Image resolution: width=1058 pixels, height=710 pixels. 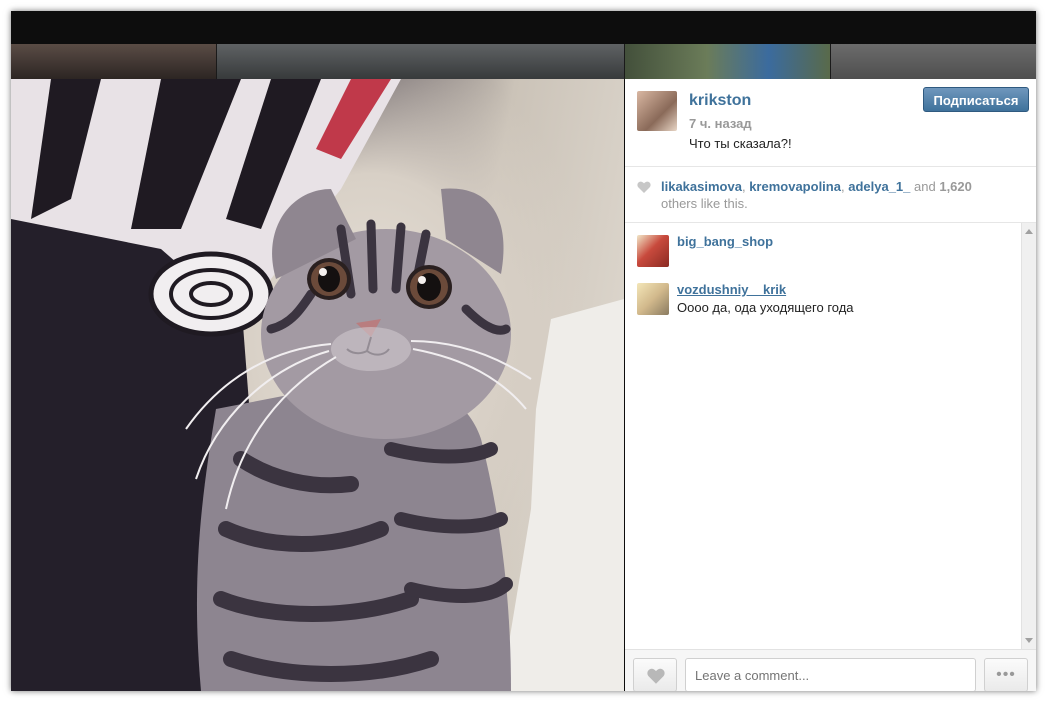 What do you see at coordinates (720, 123) in the screenshot?
I see `post-timestamp: 7 ч. назад` at bounding box center [720, 123].